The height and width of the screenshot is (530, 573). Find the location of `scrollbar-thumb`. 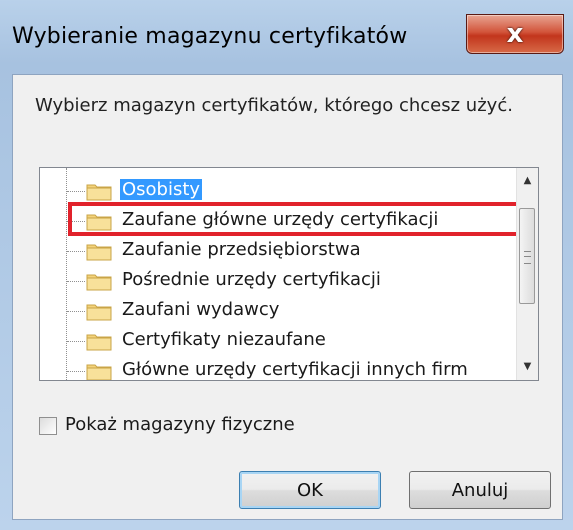

scrollbar-thumb is located at coordinates (527, 256).